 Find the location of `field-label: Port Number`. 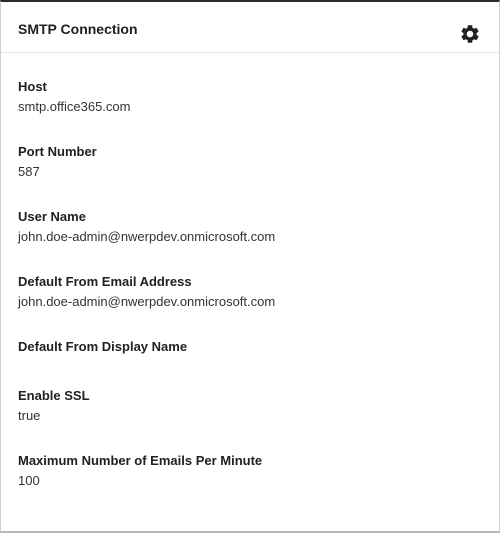

field-label: Port Number is located at coordinates (57, 151).